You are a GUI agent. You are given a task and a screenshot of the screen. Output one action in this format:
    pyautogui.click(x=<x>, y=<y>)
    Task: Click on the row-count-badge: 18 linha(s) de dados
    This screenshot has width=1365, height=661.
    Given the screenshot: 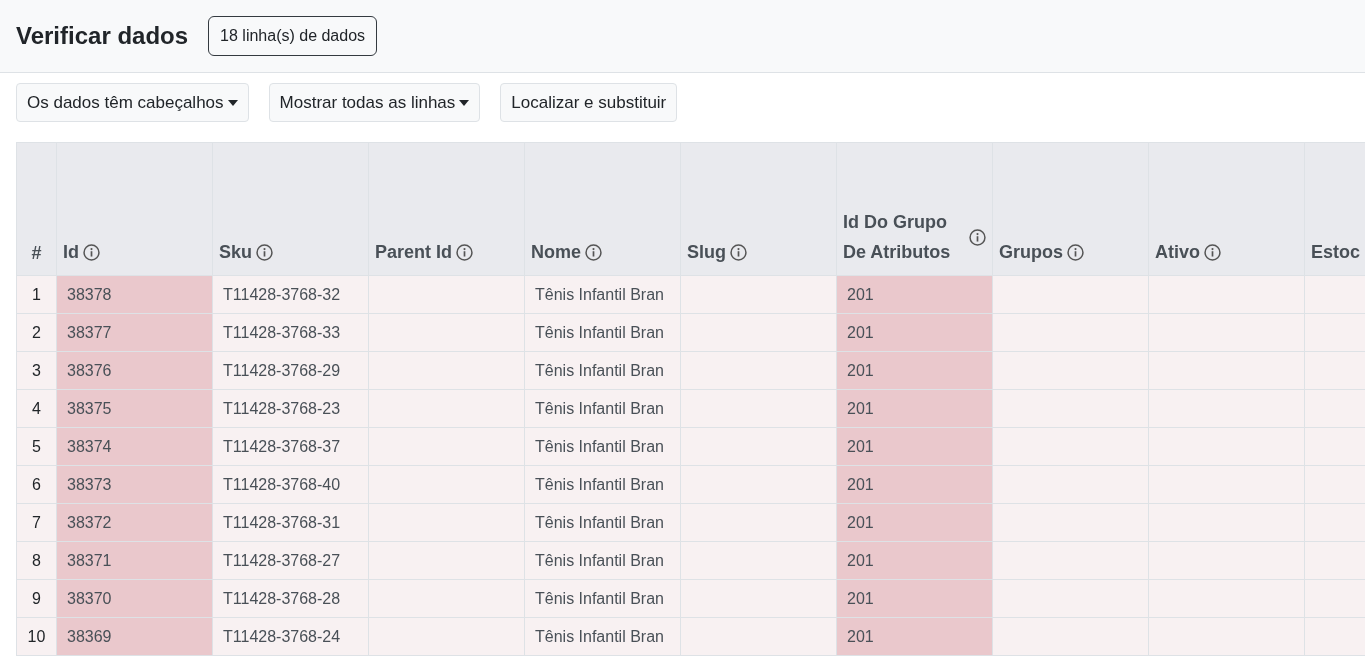 What is the action you would take?
    pyautogui.click(x=293, y=36)
    